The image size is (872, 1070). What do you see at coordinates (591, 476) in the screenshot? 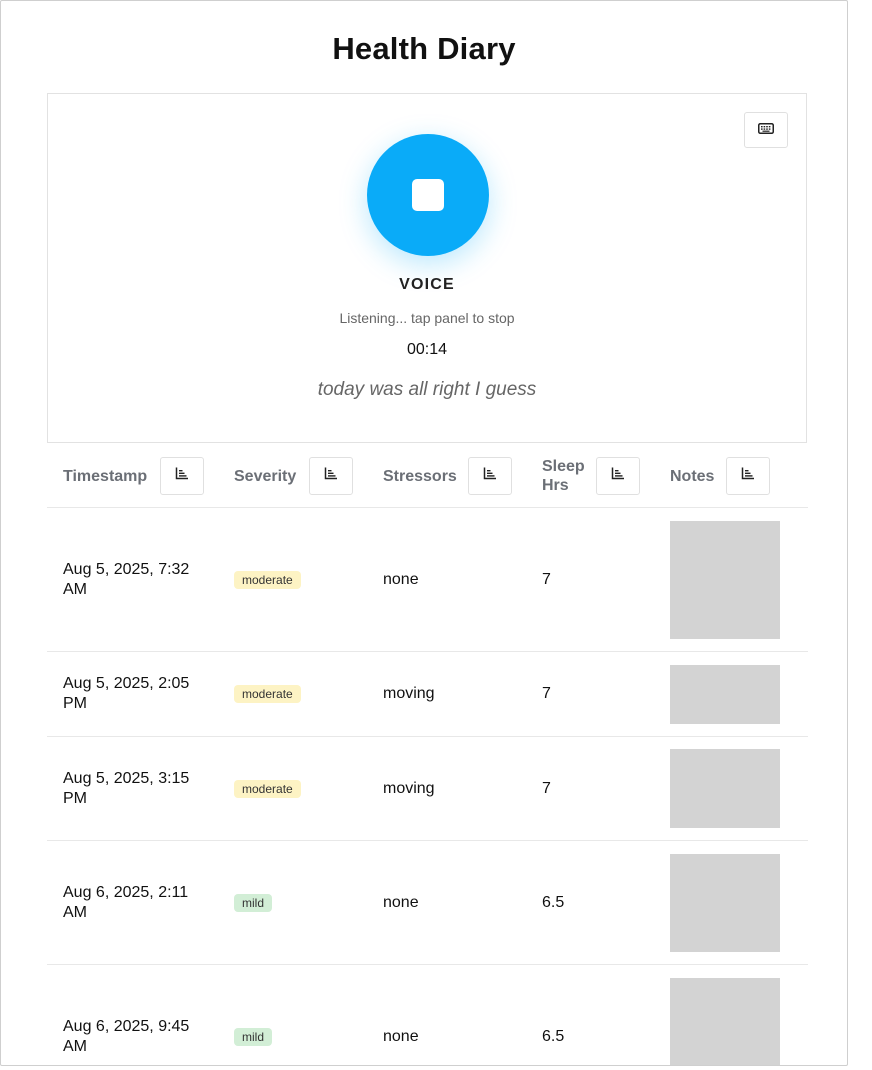
I see `column-header-sleep-hrs: Sleep Hrs` at bounding box center [591, 476].